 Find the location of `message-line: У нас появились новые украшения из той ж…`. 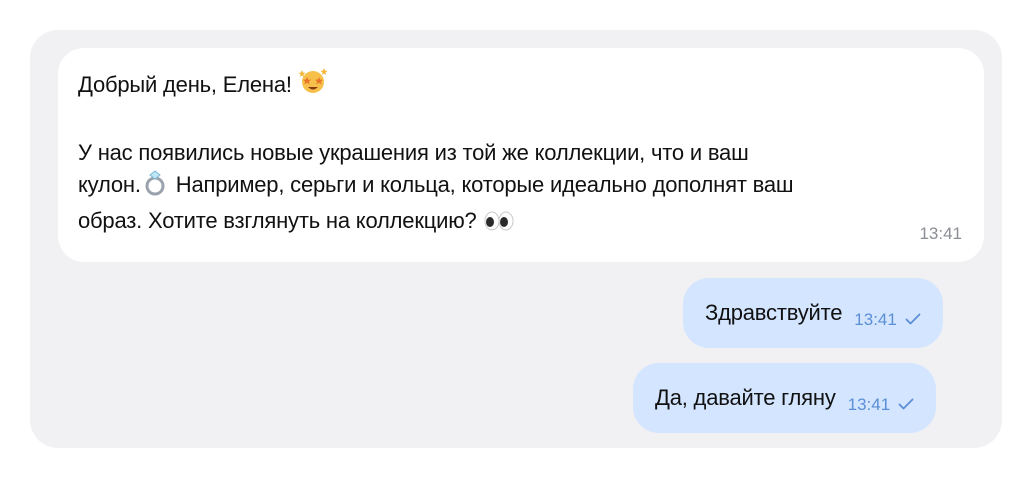

message-line: У нас появились новые украшения из той ж… is located at coordinates (413, 152).